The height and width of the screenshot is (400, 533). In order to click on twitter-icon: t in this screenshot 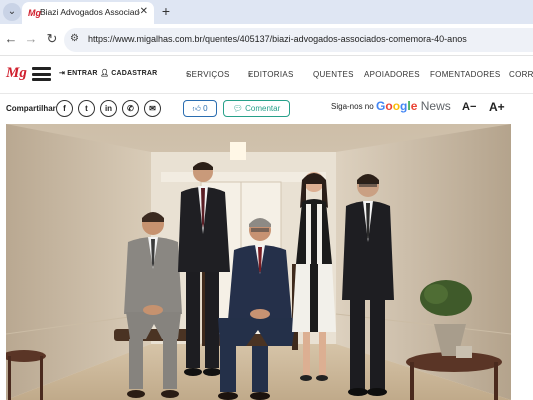, I will do `click(86, 108)`.